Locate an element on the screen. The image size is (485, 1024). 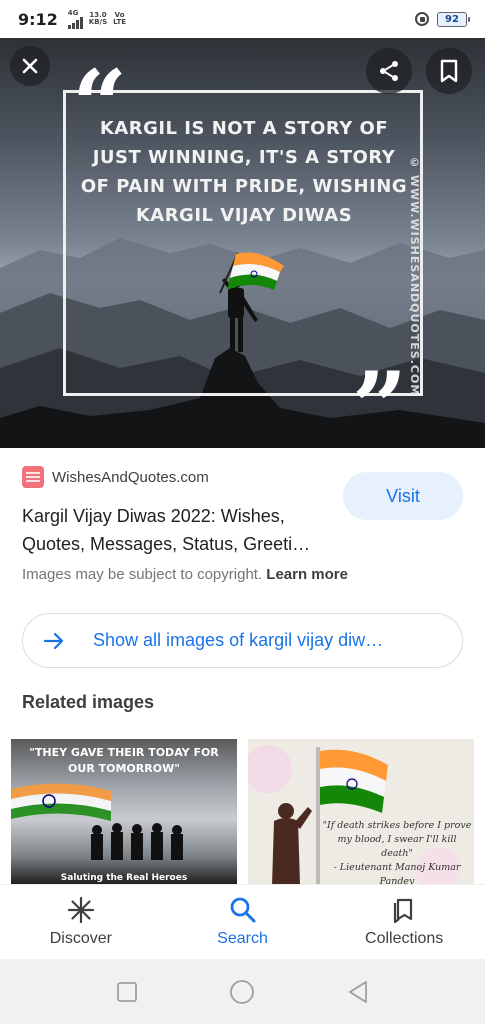
site-favicon-icon is located at coordinates (33, 477).